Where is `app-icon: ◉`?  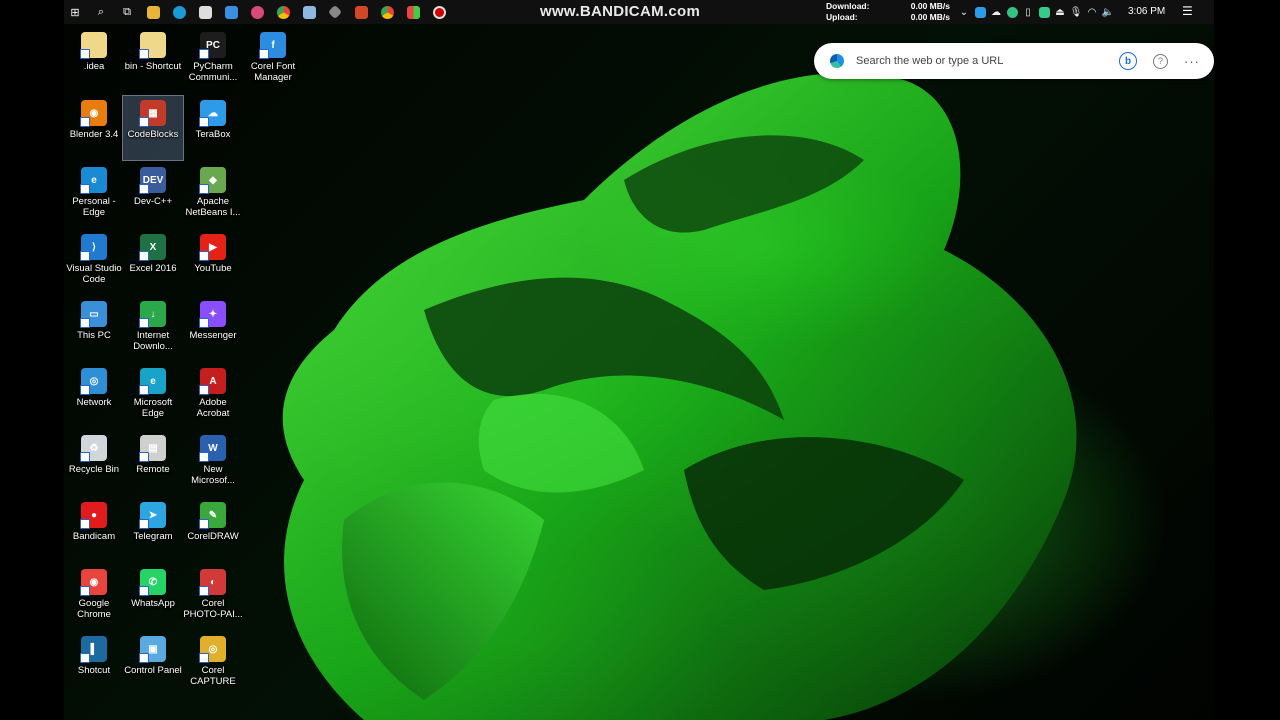
app-icon: ◉ is located at coordinates (93, 582).